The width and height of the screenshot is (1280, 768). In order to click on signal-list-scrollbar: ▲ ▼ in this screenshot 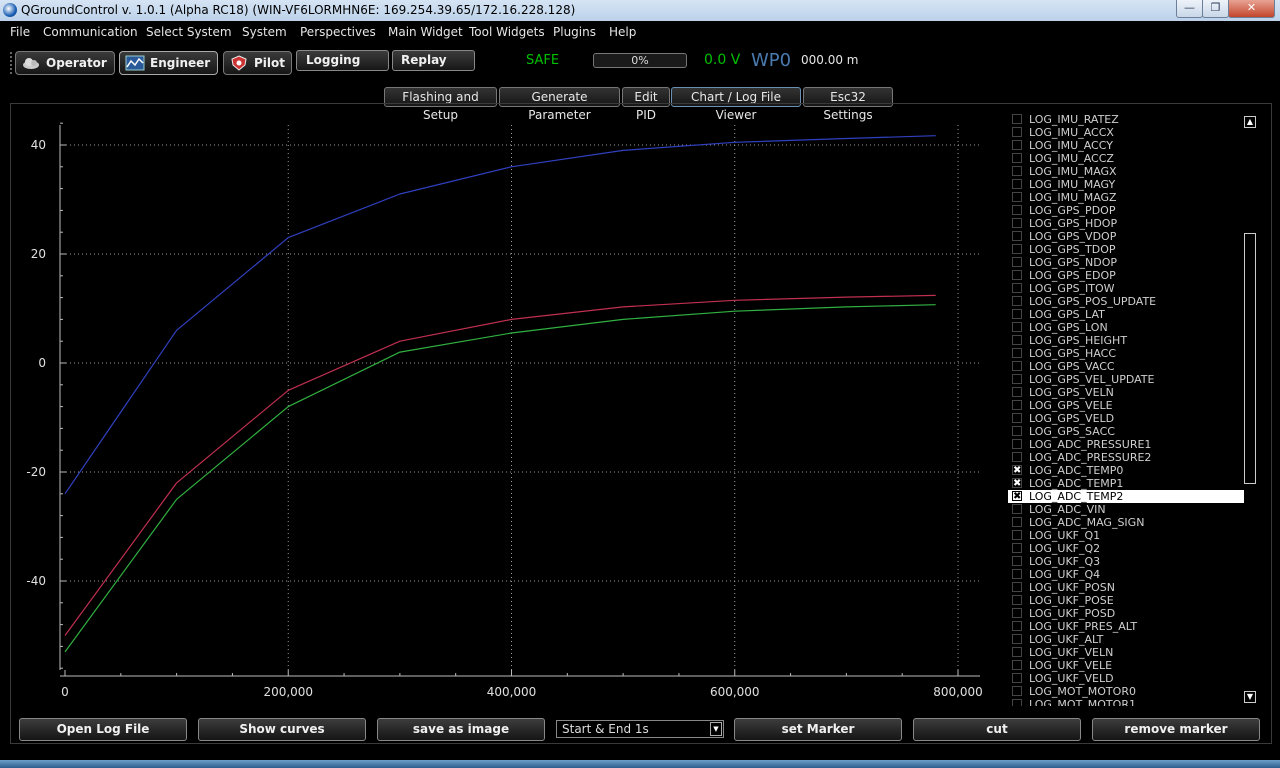, I will do `click(1250, 409)`.